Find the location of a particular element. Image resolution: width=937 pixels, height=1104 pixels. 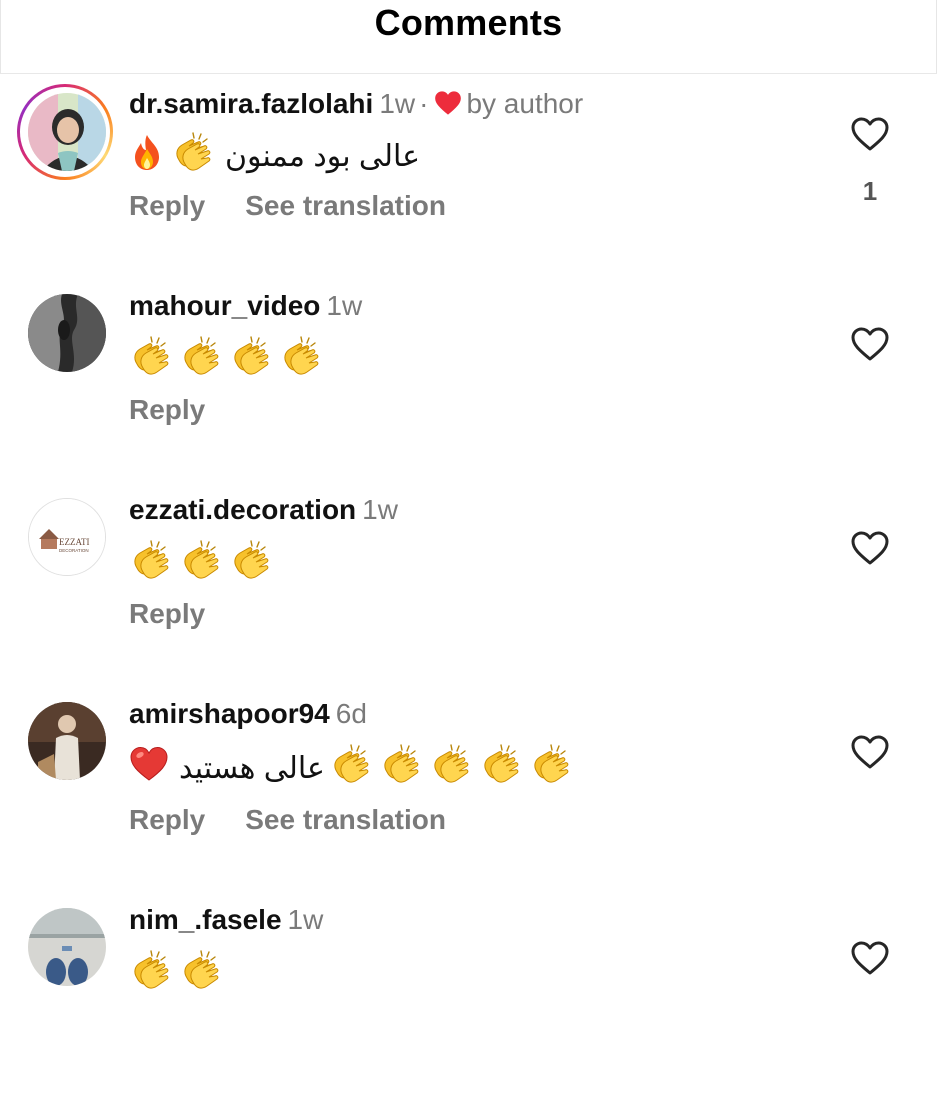

username: amirshapoor94 is located at coordinates (229, 713).